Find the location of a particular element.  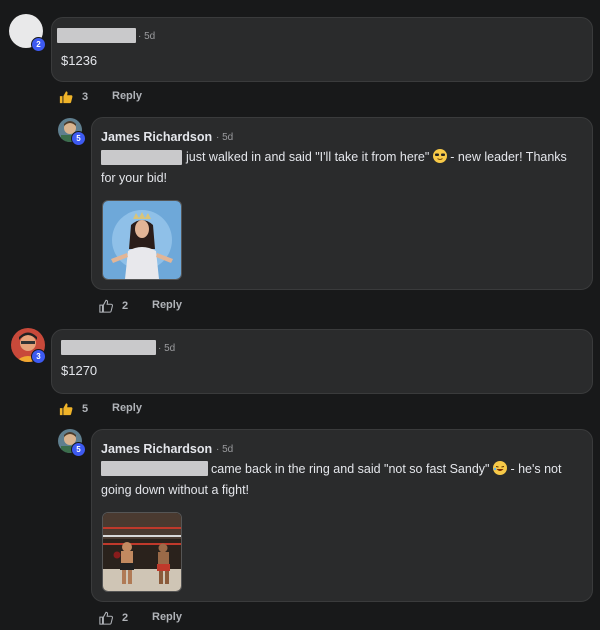

like-button: 3 is located at coordinates (73, 97).